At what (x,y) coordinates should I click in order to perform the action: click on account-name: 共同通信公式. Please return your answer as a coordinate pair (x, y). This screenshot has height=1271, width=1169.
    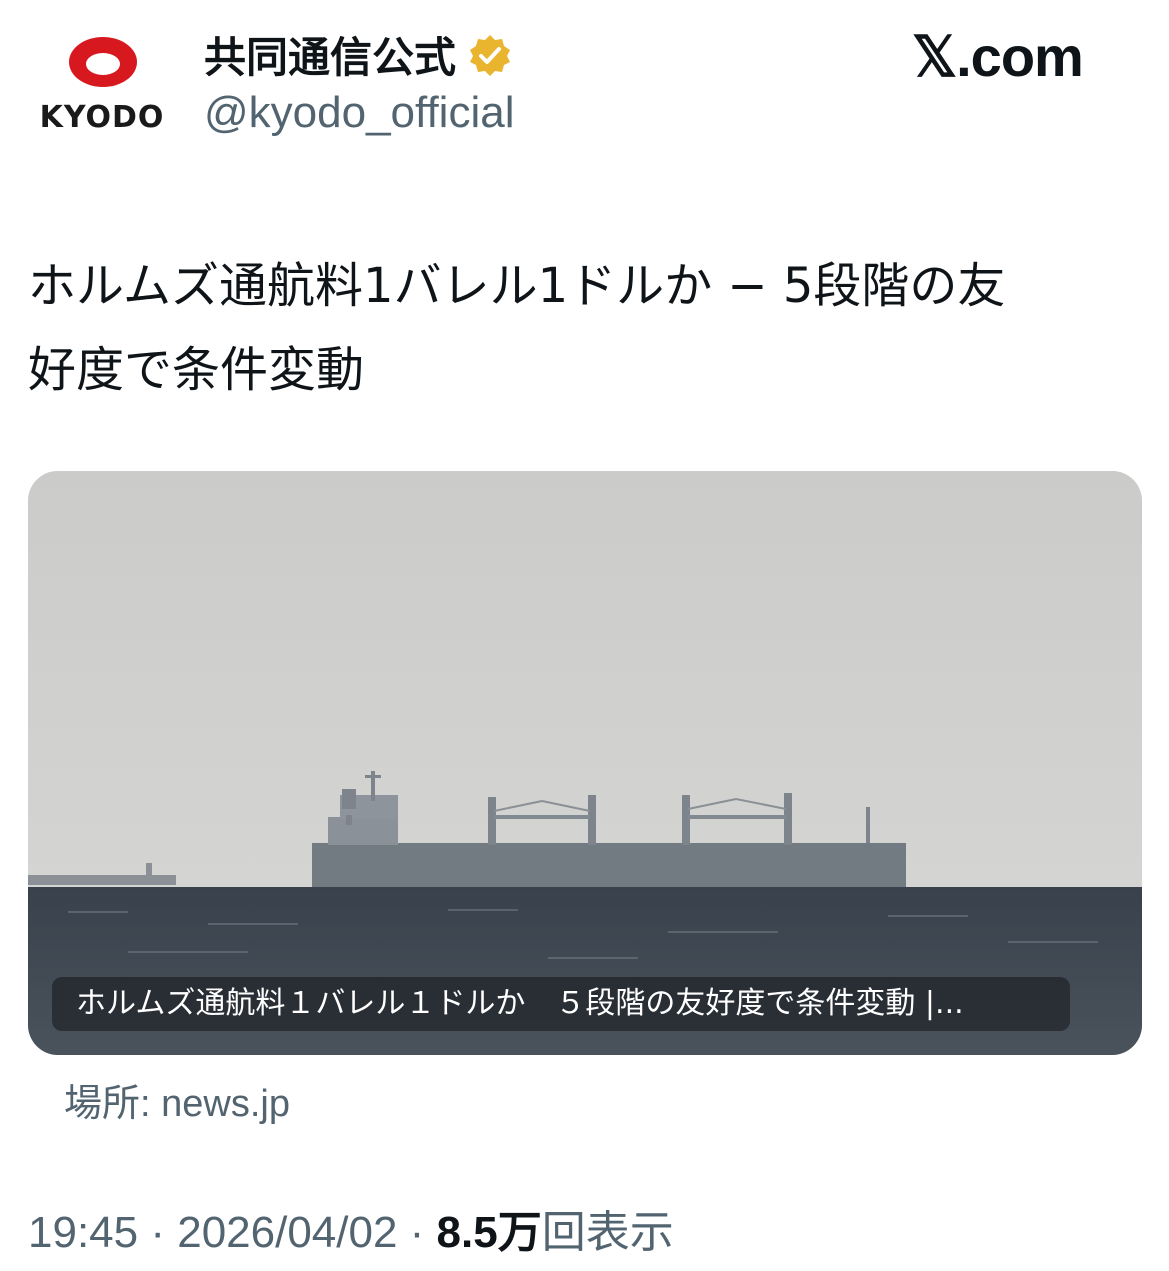
    Looking at the image, I should click on (358, 54).